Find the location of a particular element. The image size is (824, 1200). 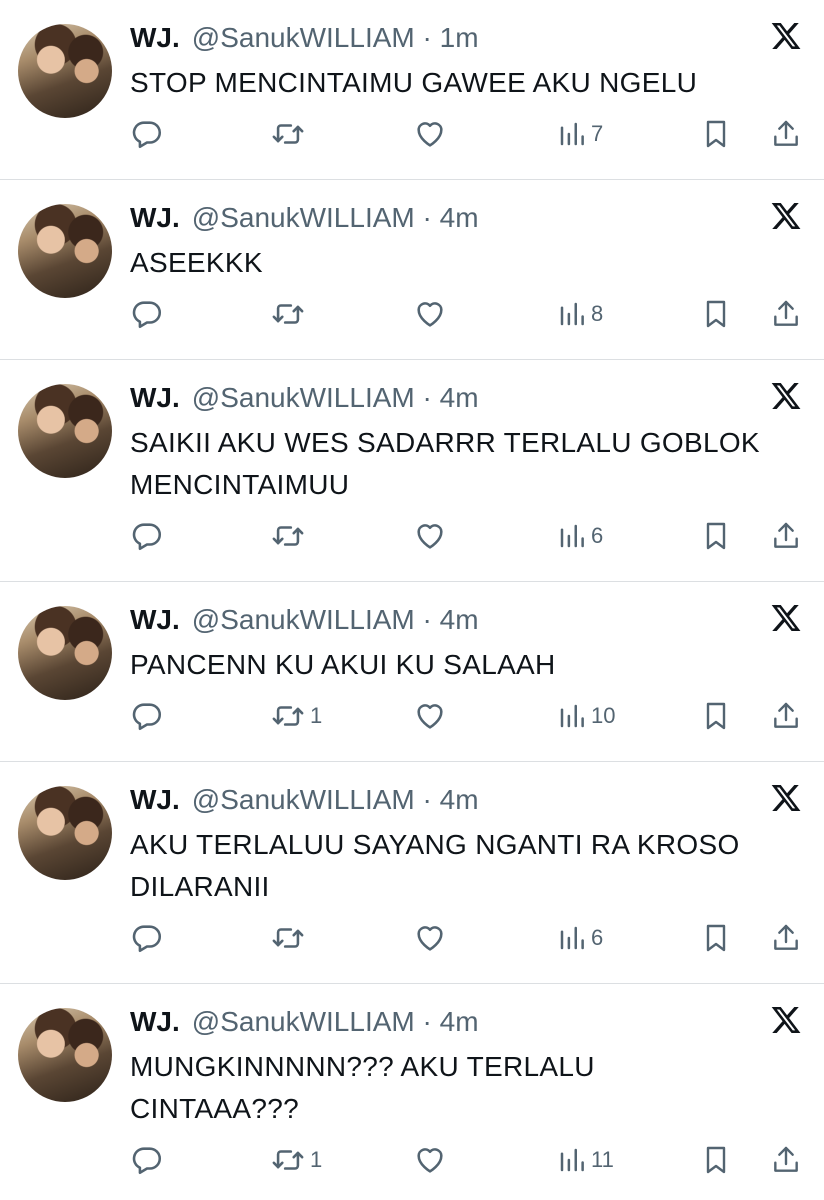

views-button: 10 is located at coordinates (586, 716).